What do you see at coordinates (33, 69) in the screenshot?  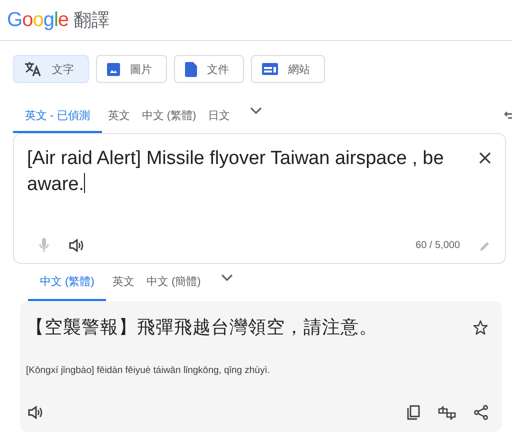 I see `translate-icon` at bounding box center [33, 69].